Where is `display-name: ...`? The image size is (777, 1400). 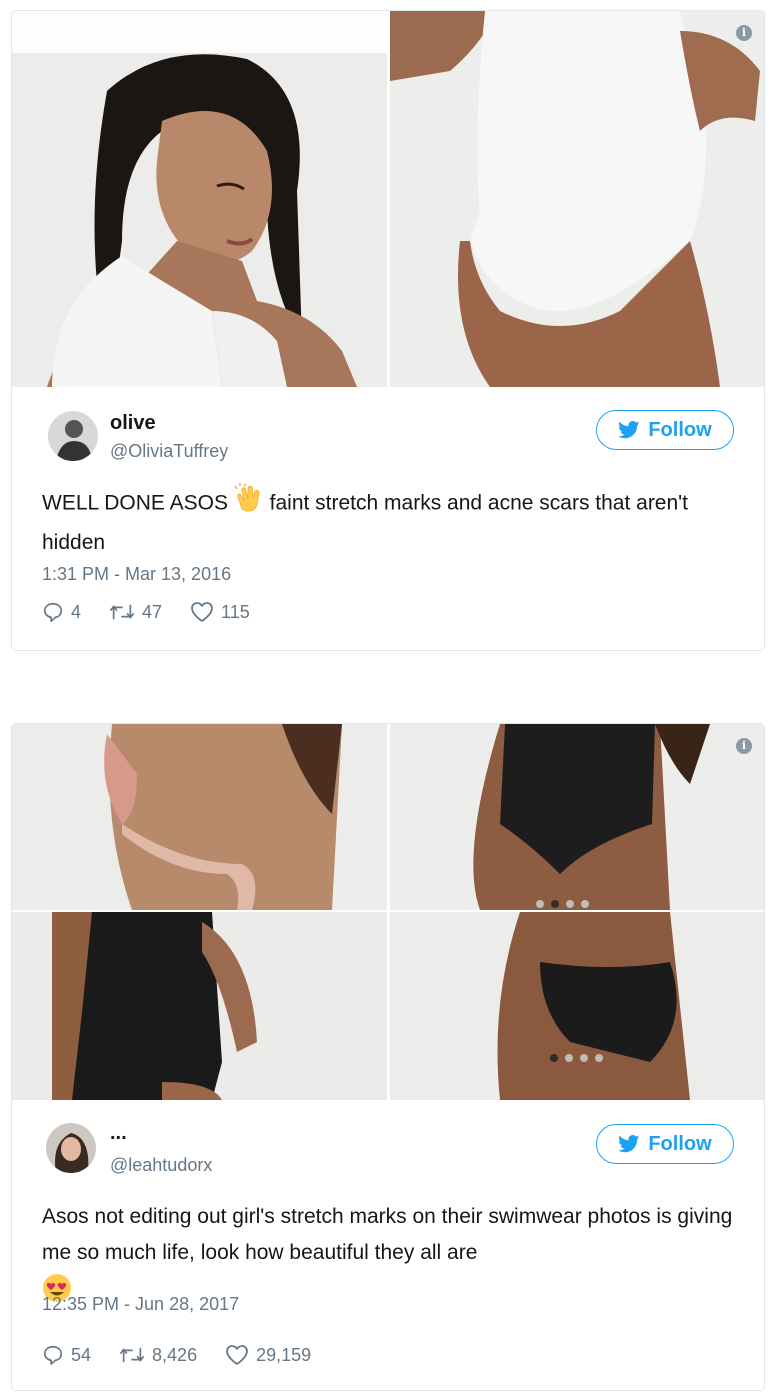 display-name: ... is located at coordinates (118, 1133).